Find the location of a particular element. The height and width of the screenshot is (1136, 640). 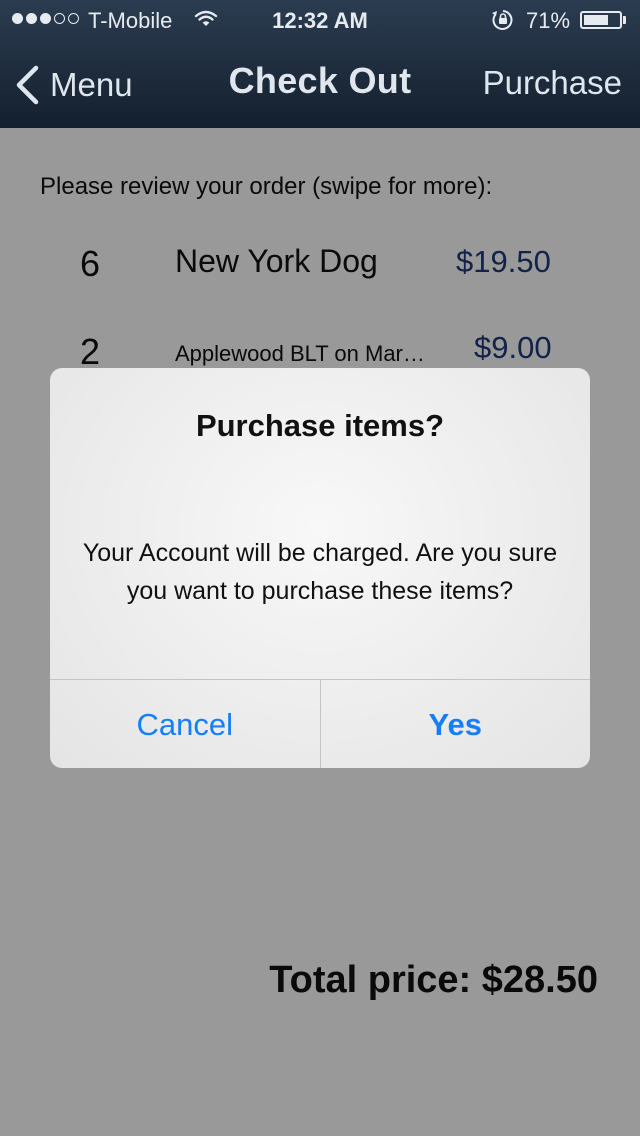

cancel-button: Cancel is located at coordinates (185, 724).